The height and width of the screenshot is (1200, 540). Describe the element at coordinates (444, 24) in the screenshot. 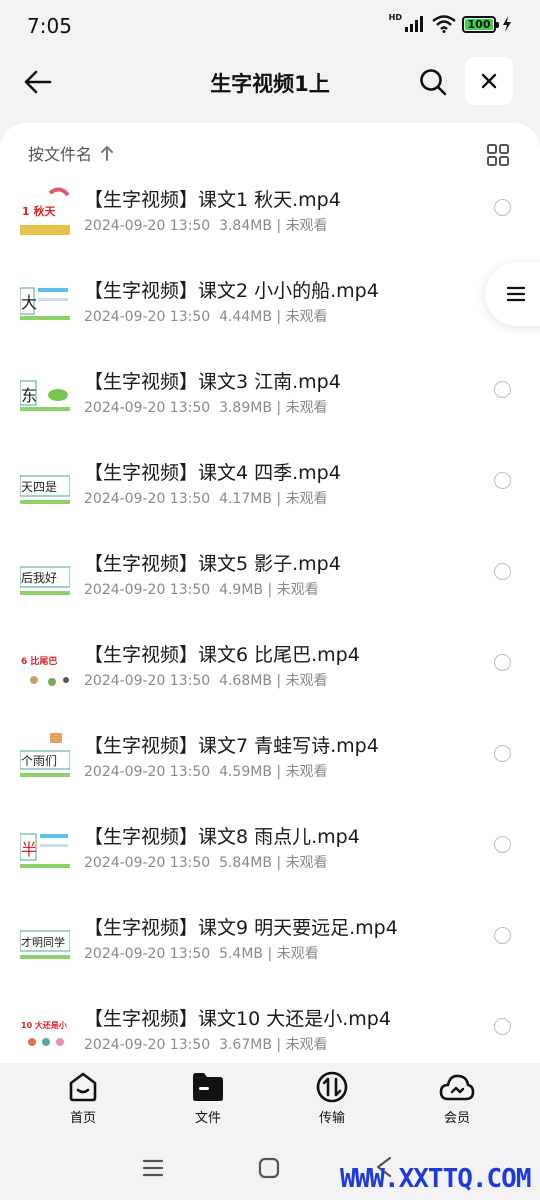

I see `wifi-icon` at that location.